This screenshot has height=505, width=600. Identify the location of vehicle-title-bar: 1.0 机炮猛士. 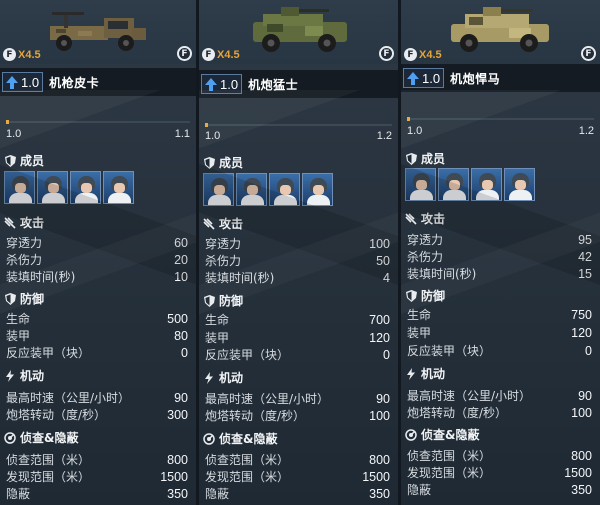
(298, 84).